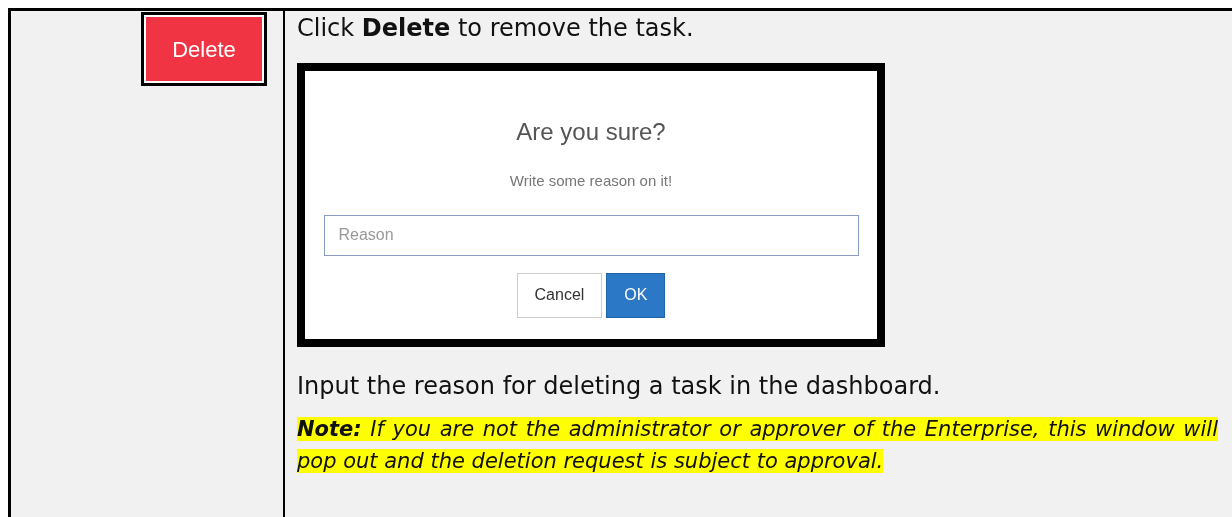 This screenshot has width=1232, height=517. What do you see at coordinates (591, 132) in the screenshot?
I see `dialog-title: Are you sure?` at bounding box center [591, 132].